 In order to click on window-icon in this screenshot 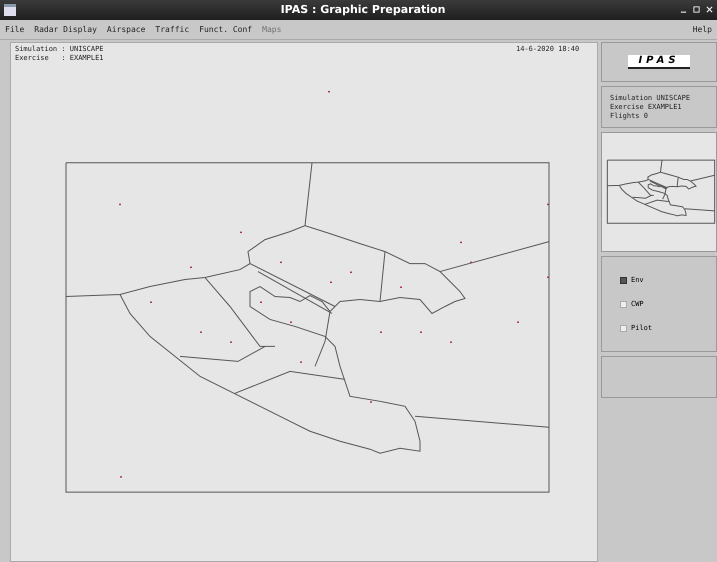, I will do `click(10, 10)`.